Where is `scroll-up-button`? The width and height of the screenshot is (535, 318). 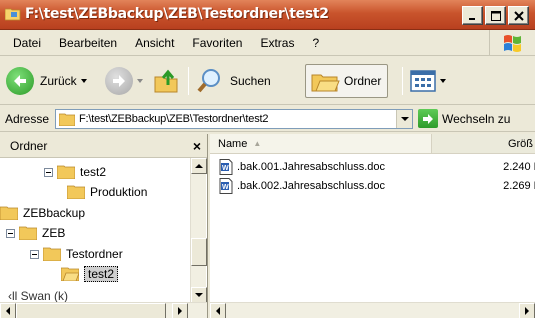 scroll-up-button is located at coordinates (199, 166).